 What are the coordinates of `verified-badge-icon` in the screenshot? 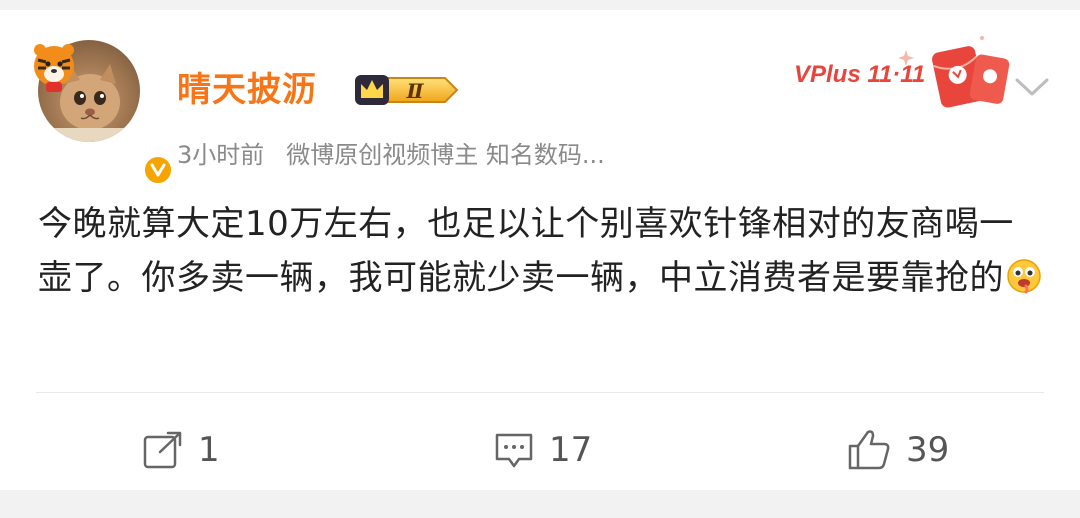 It's located at (158, 170).